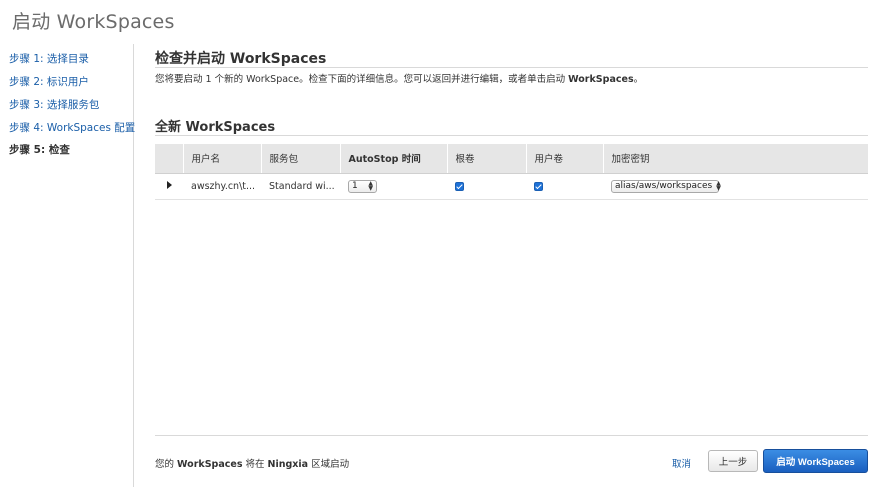 The image size is (880, 487). What do you see at coordinates (486, 186) in the screenshot?
I see `cell-root-volume` at bounding box center [486, 186].